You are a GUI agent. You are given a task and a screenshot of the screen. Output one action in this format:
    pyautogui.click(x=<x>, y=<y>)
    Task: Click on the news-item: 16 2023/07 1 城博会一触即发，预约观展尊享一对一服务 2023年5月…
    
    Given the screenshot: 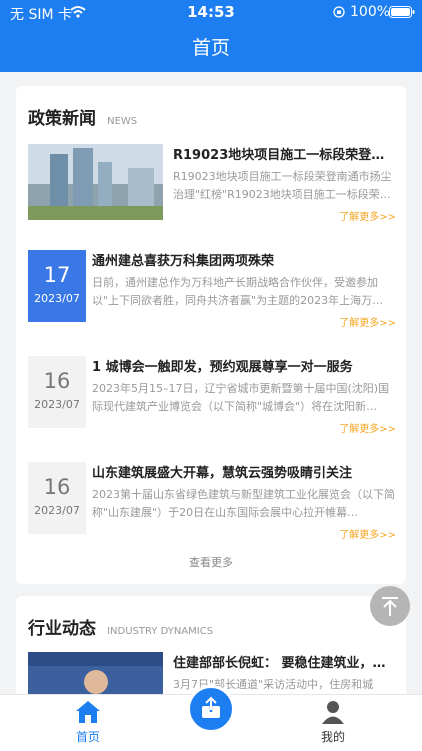 What is the action you would take?
    pyautogui.click(x=212, y=396)
    